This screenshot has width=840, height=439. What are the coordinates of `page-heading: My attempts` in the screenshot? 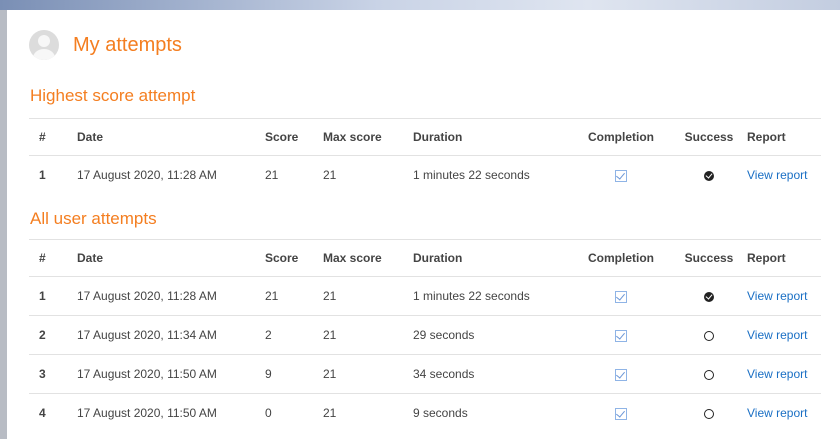 It's located at (105, 45).